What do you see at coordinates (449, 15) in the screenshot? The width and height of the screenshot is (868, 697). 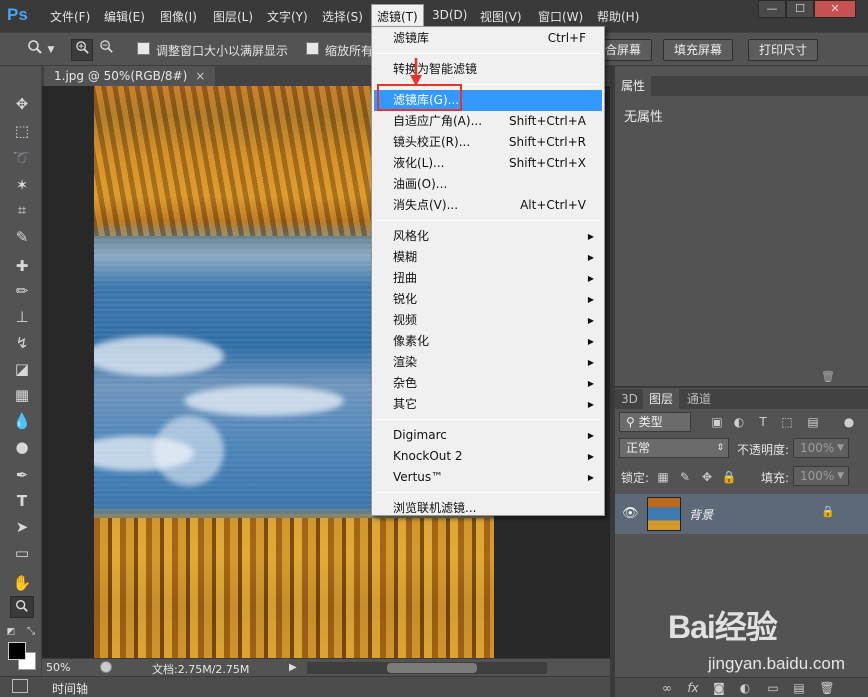 I see `menu-3d: 3D(D)` at bounding box center [449, 15].